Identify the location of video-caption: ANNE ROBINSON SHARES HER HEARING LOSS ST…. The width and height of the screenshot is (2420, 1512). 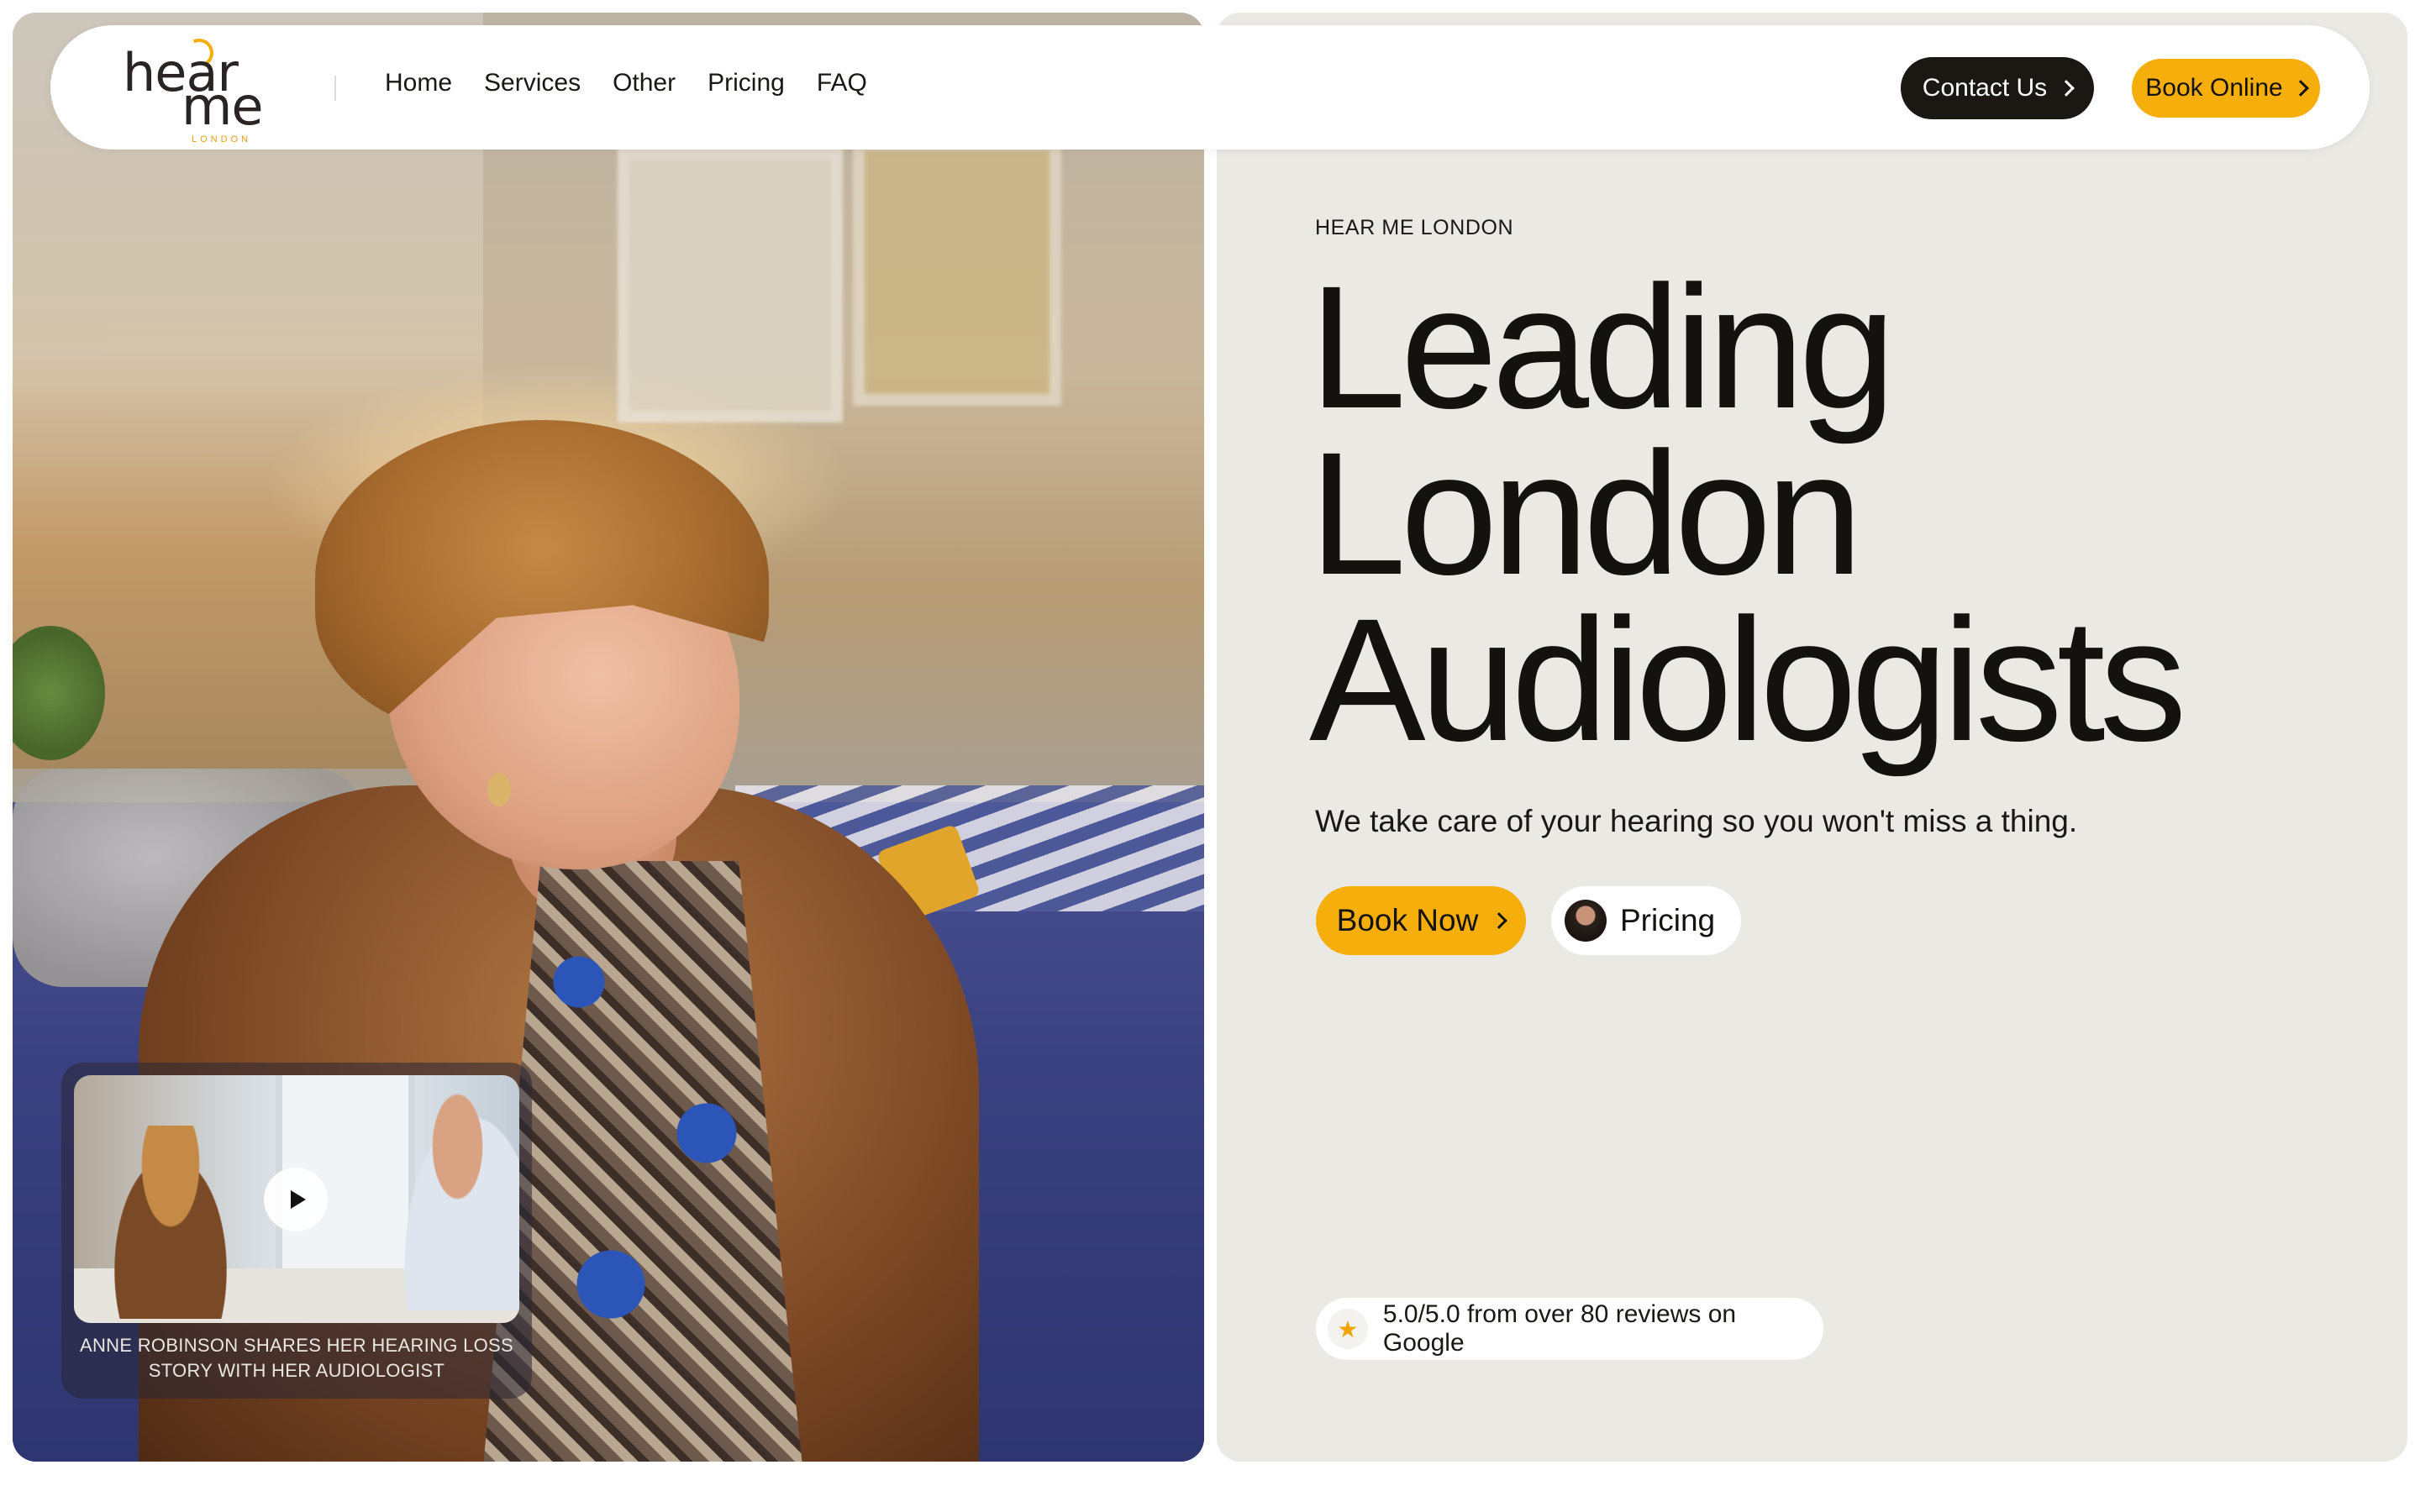
(296, 1358).